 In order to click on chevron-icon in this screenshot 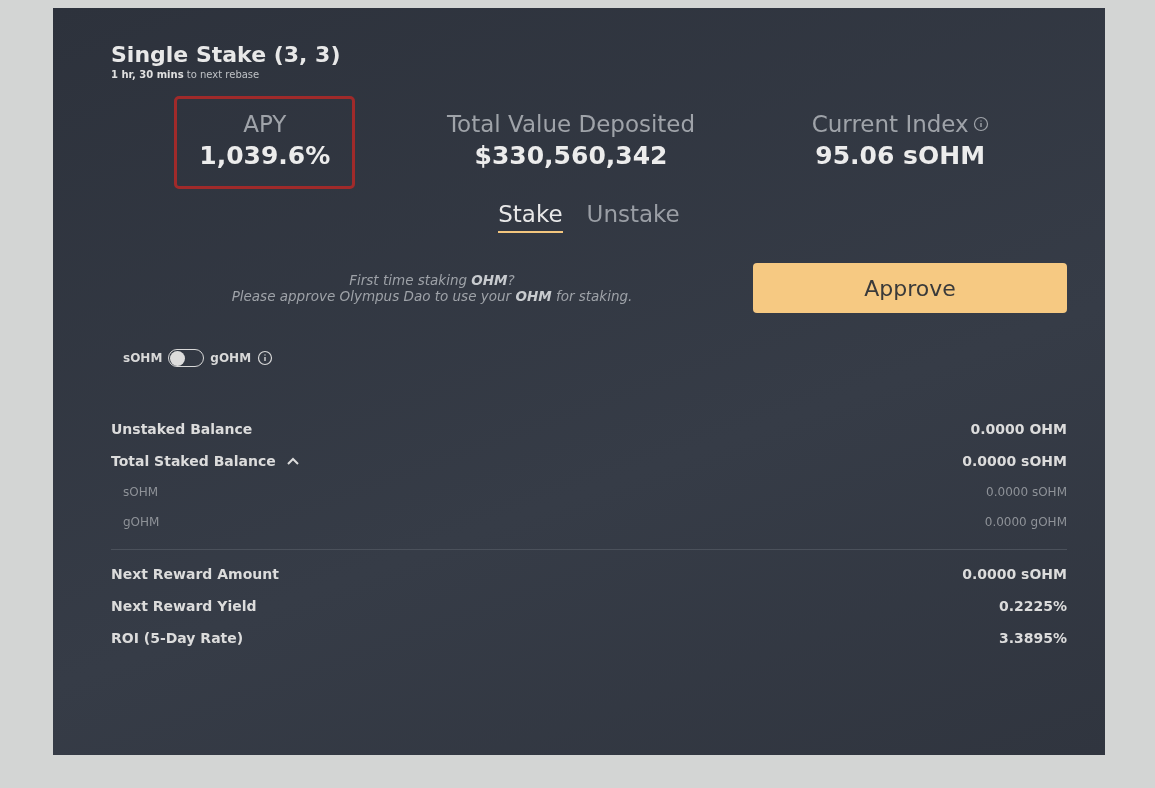, I will do `click(292, 461)`.